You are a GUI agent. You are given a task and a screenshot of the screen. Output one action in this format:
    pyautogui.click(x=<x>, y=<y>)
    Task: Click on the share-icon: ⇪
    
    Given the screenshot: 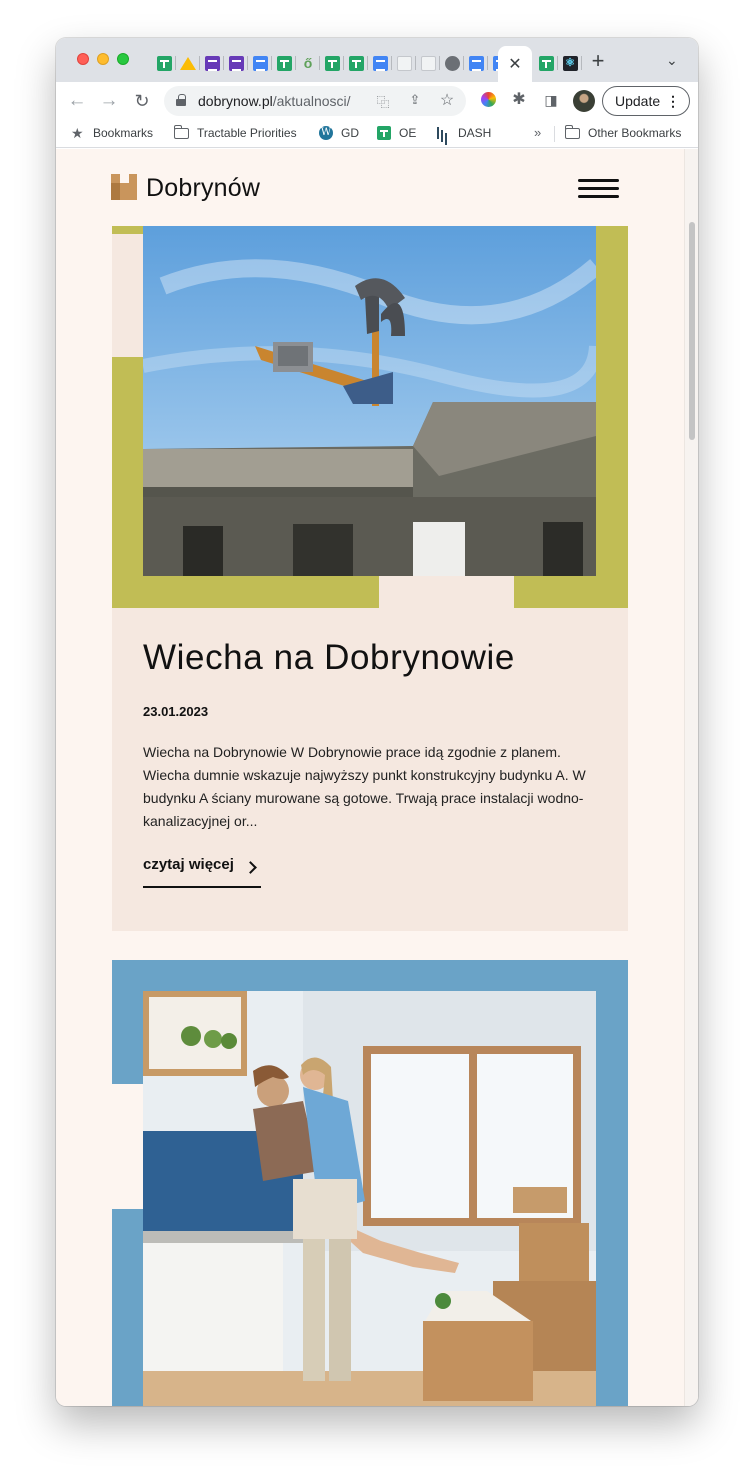 What is the action you would take?
    pyautogui.click(x=415, y=100)
    